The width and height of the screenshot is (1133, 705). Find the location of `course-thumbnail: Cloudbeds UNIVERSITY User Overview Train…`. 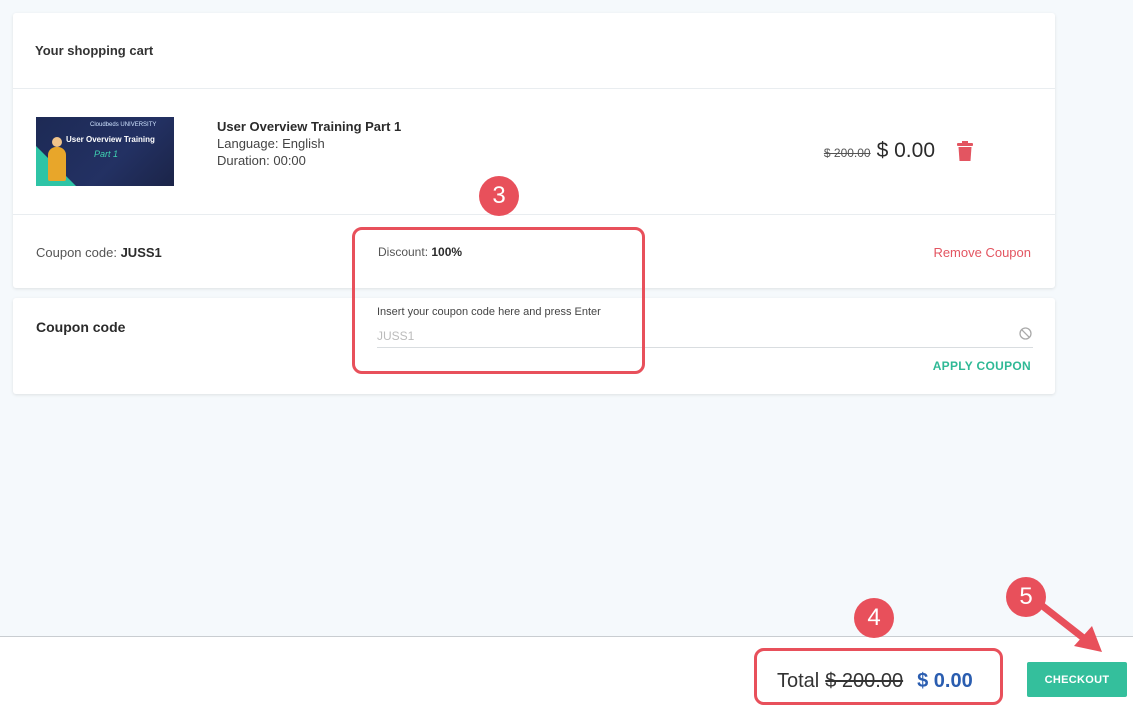

course-thumbnail: Cloudbeds UNIVERSITY User Overview Train… is located at coordinates (105, 151).